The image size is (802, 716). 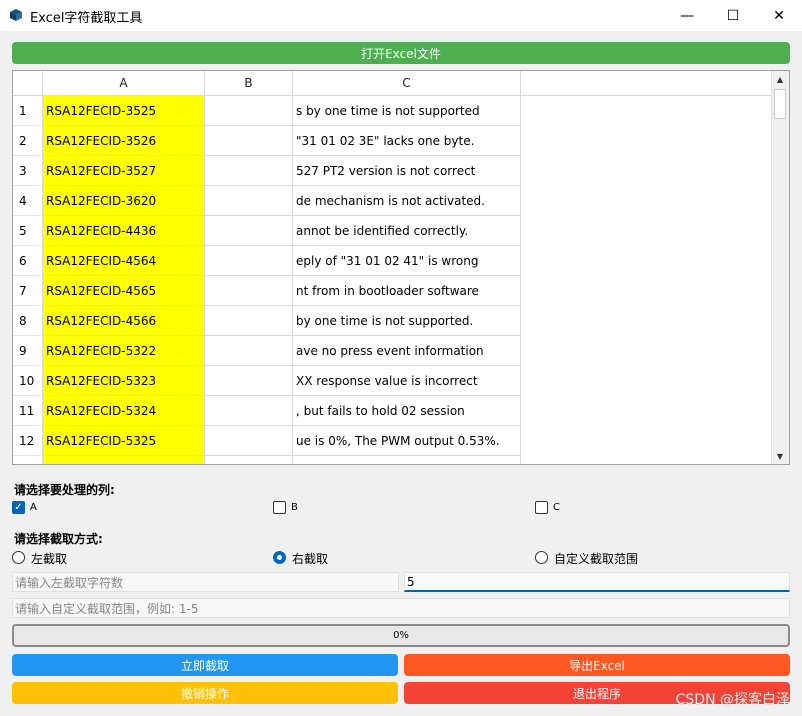 I want to click on table-cell-a, so click(x=124, y=460).